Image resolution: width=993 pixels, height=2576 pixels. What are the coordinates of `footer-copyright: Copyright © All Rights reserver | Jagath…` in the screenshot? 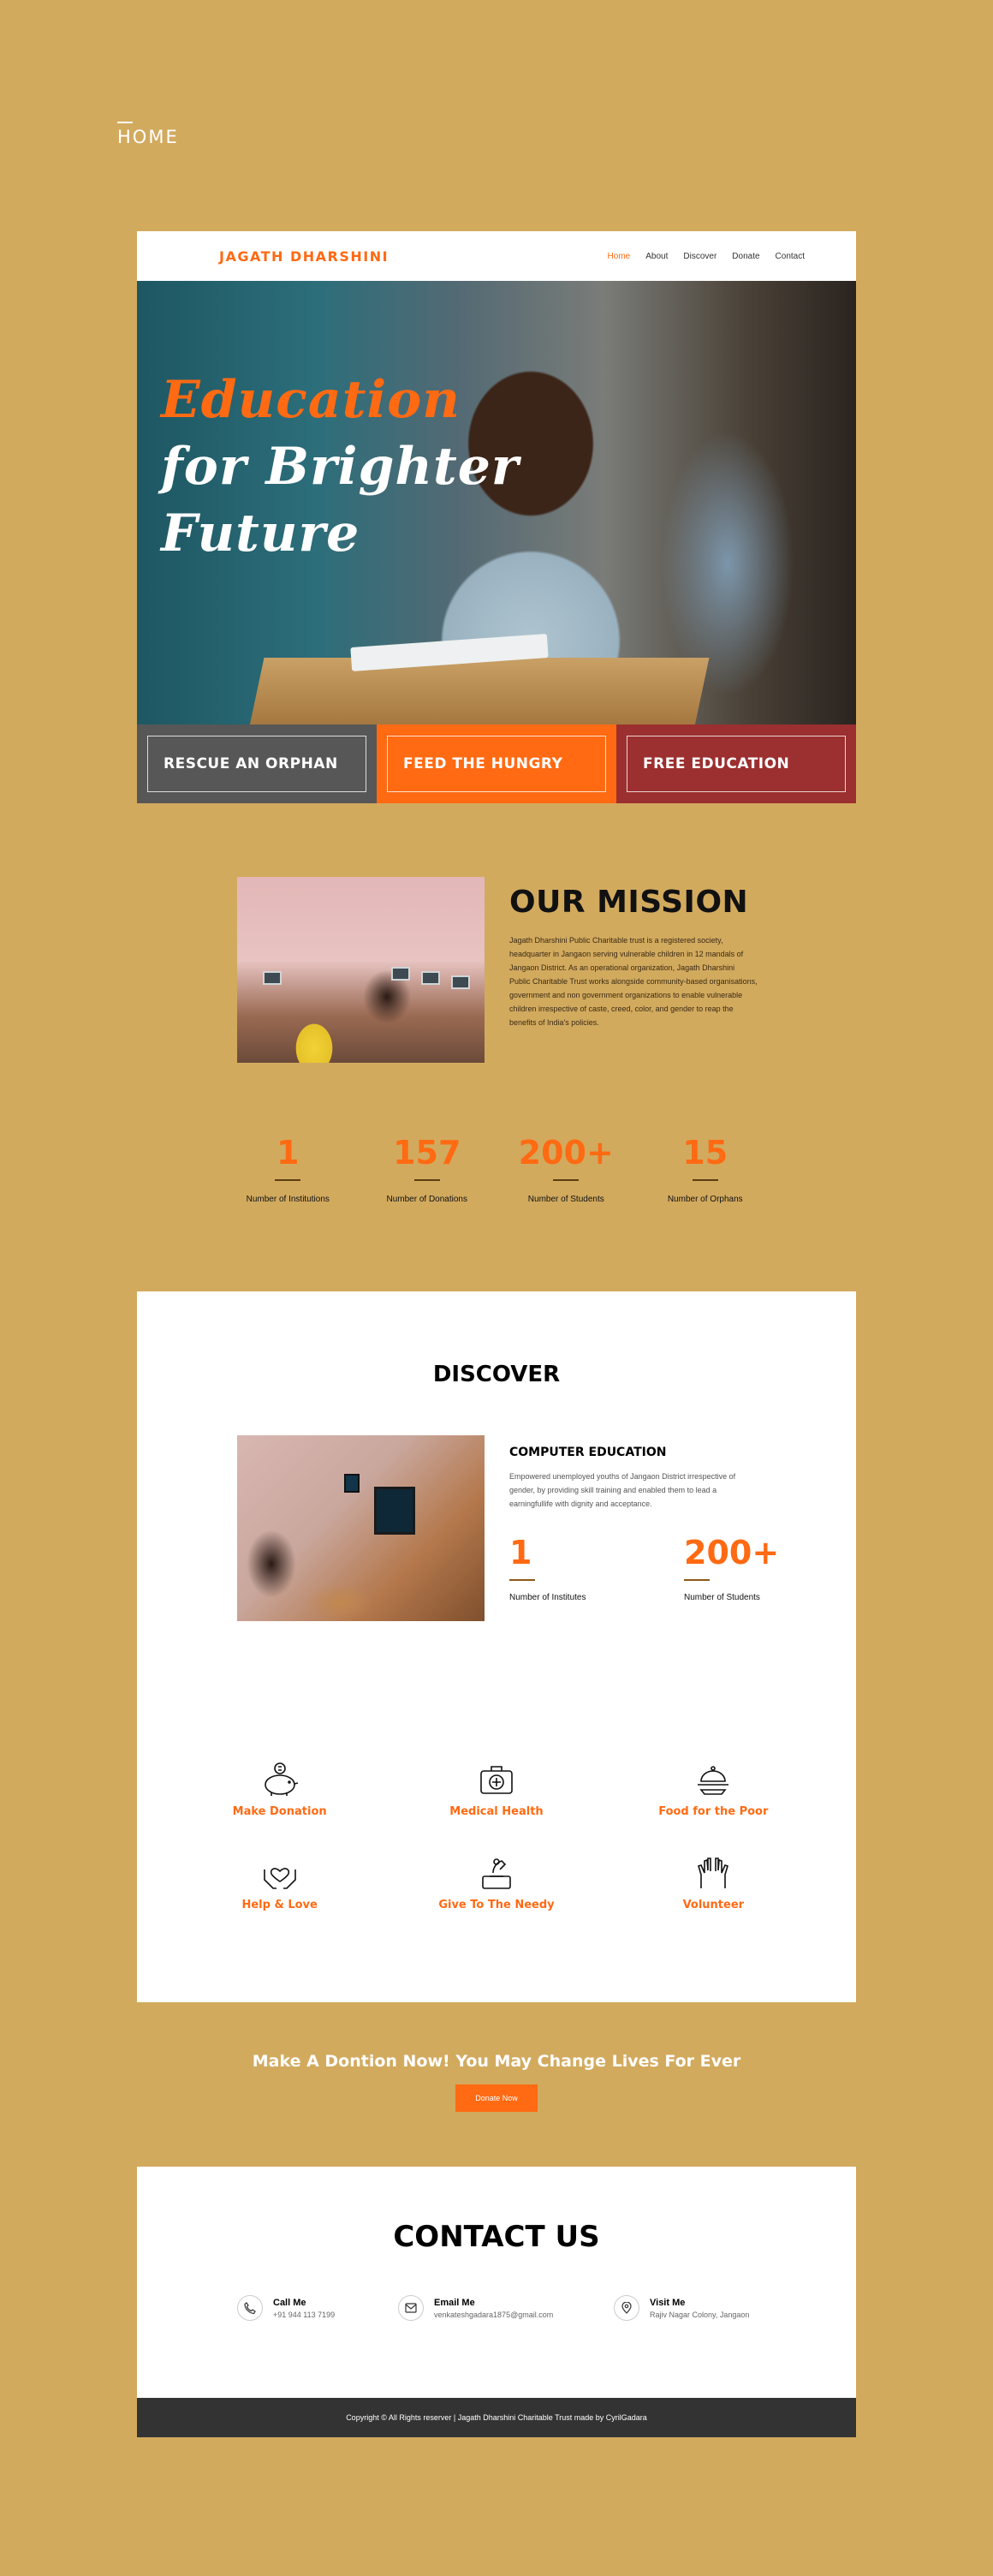 It's located at (496, 2417).